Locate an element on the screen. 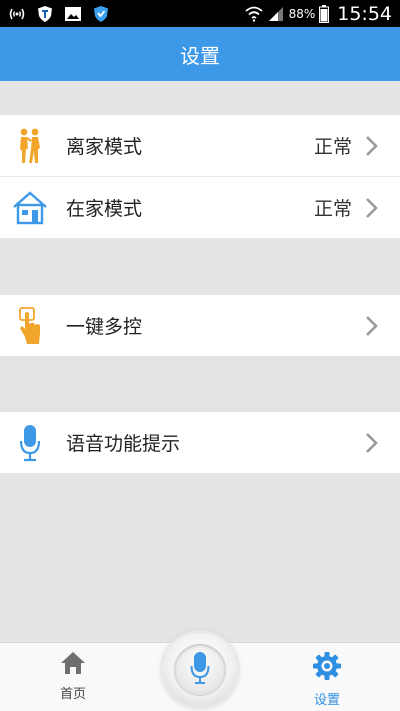 The width and height of the screenshot is (400, 711). home-icon is located at coordinates (73, 665).